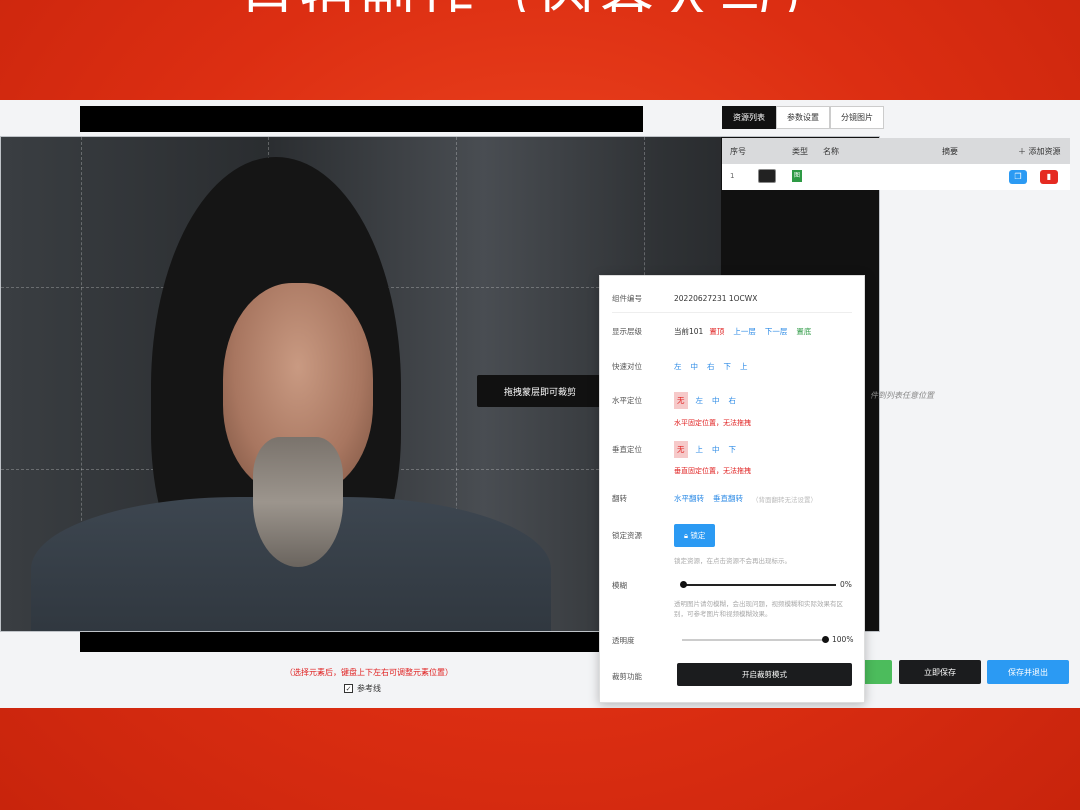 The image size is (1080, 810). What do you see at coordinates (369, 672) in the screenshot?
I see `keyboard-hint: （选择元素后，键盘上下左右可调整元素位置）` at bounding box center [369, 672].